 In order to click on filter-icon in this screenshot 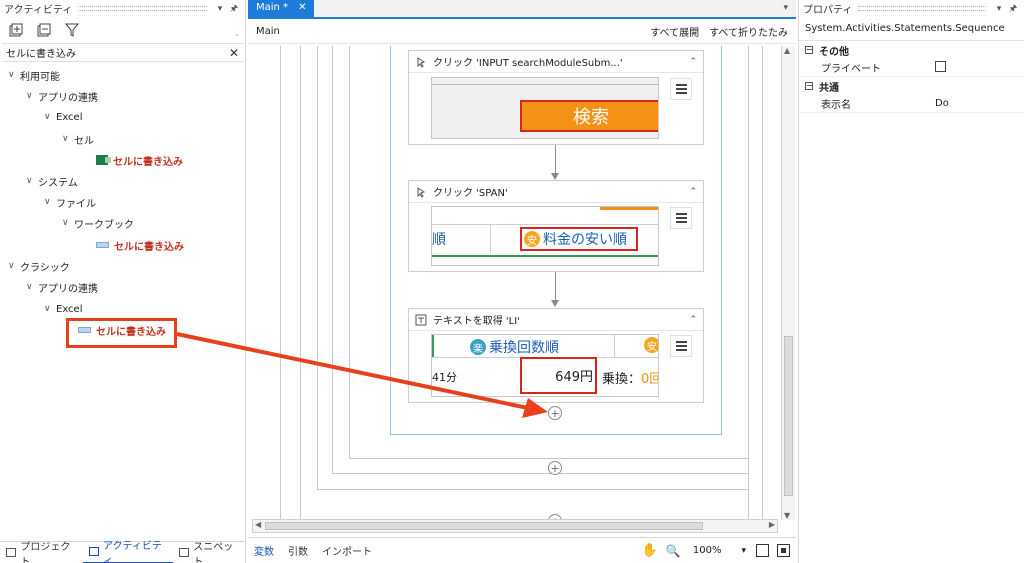, I will do `click(72, 30)`.